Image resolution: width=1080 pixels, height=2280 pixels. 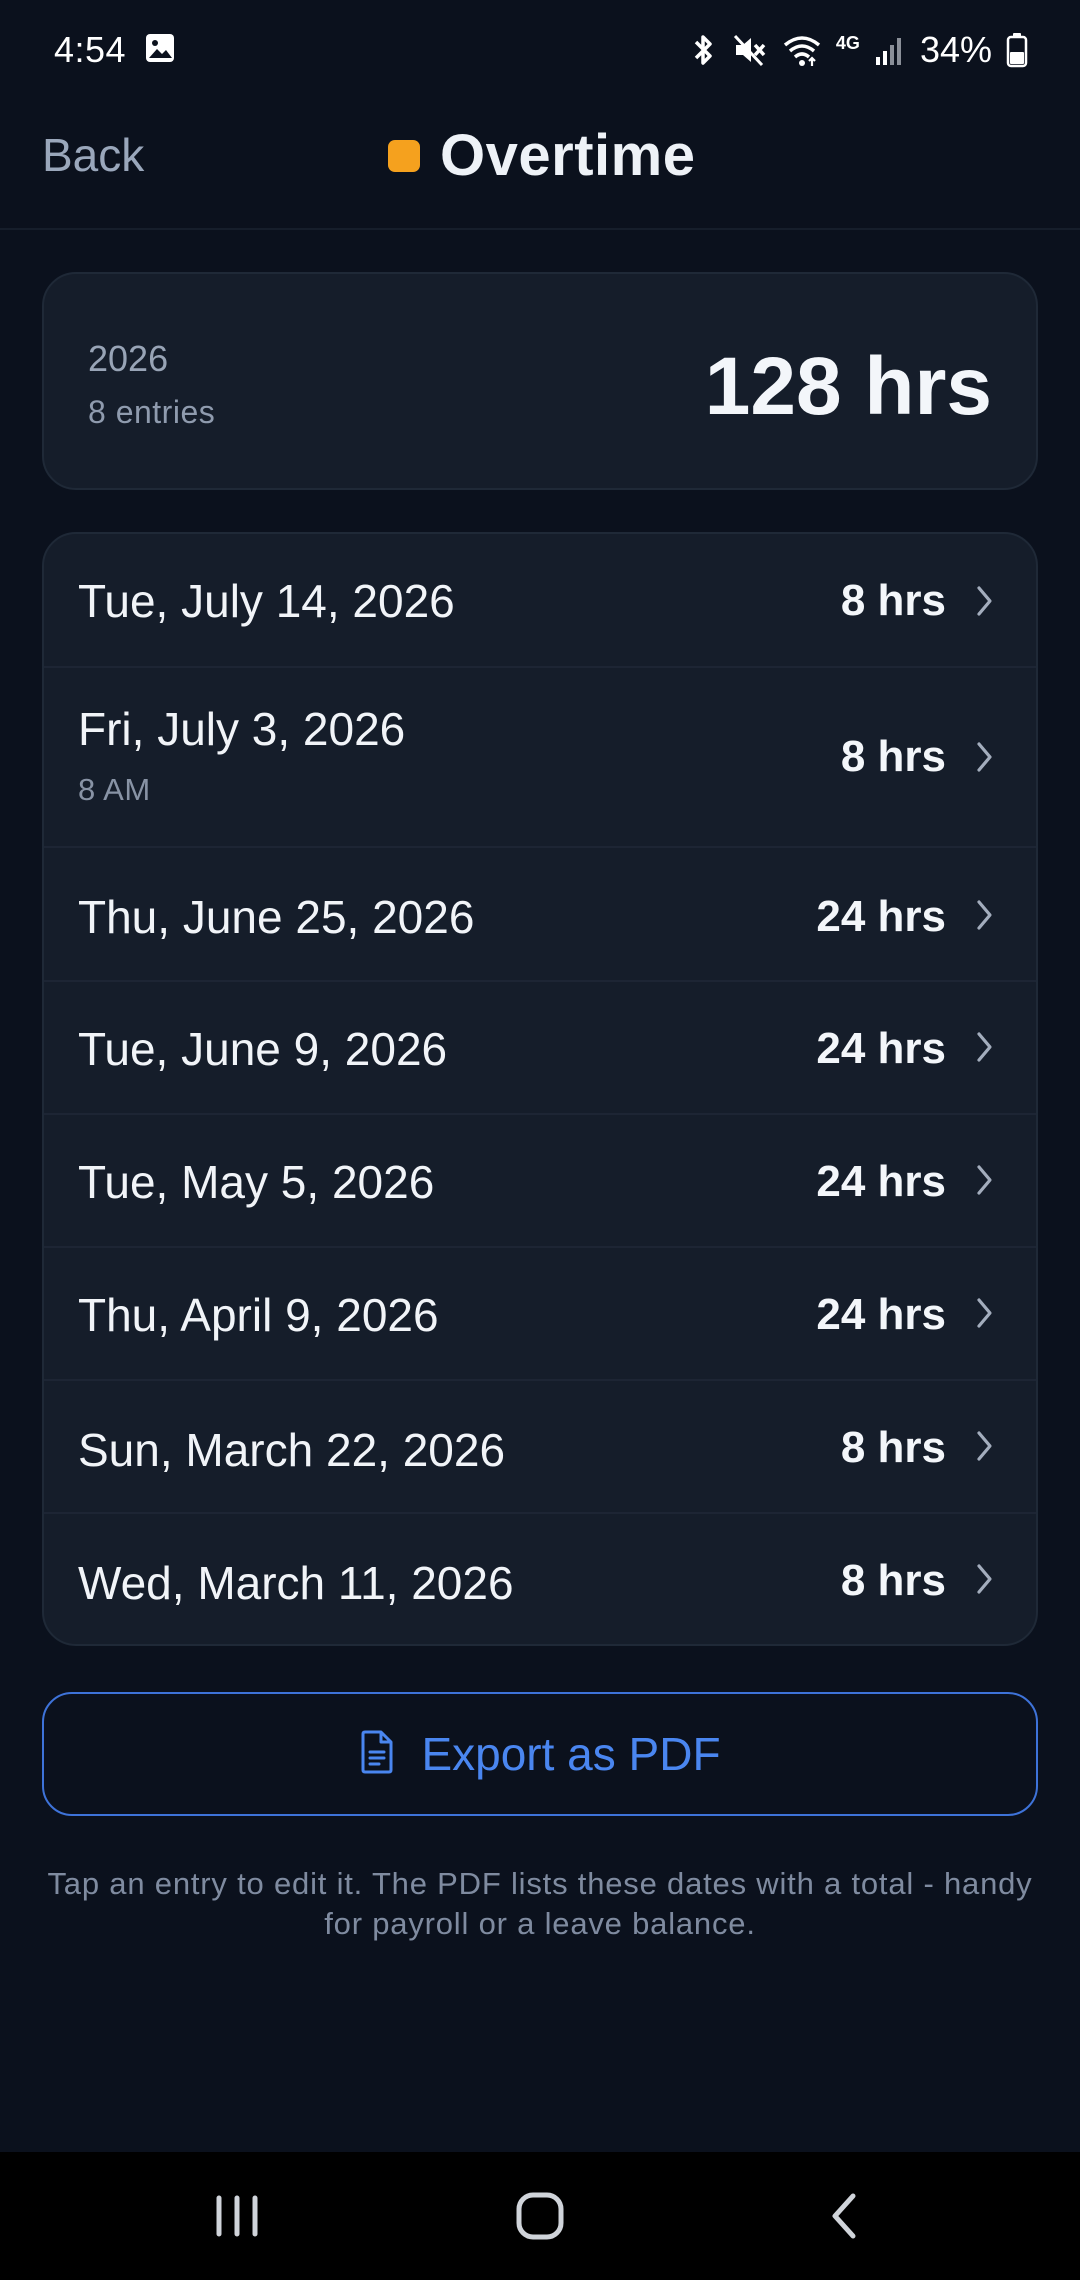 I want to click on signal-icon, so click(x=890, y=50).